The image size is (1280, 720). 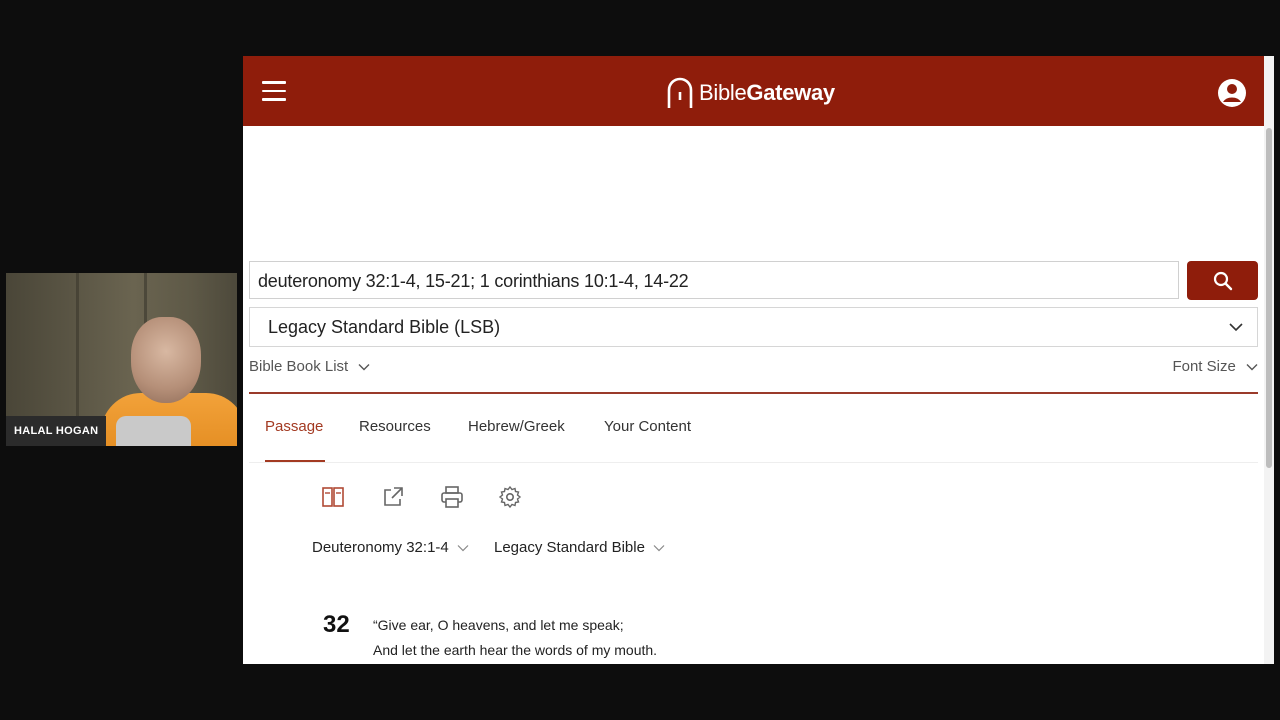 What do you see at coordinates (390, 547) in the screenshot?
I see `passage-reference-select: Deuteronomy 32:1-4` at bounding box center [390, 547].